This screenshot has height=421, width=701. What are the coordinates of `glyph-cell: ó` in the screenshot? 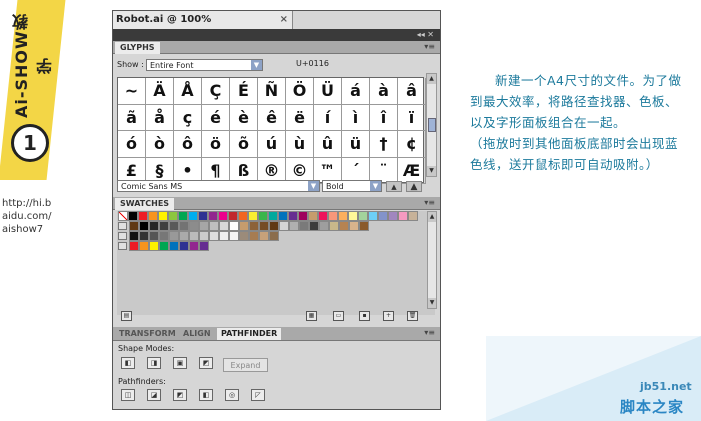 It's located at (132, 144).